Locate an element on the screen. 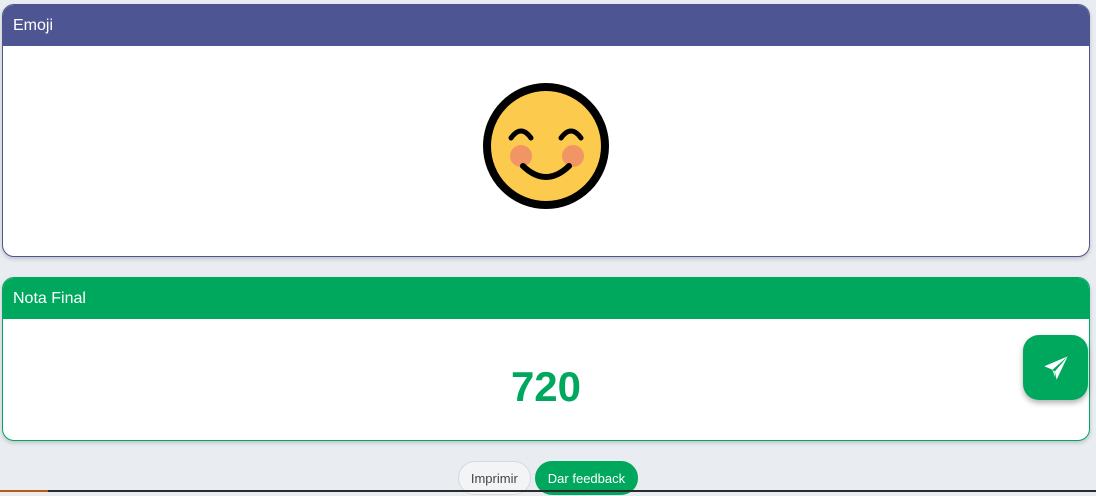 Image resolution: width=1096 pixels, height=496 pixels. emoji-card-title: Emoji is located at coordinates (546, 25).